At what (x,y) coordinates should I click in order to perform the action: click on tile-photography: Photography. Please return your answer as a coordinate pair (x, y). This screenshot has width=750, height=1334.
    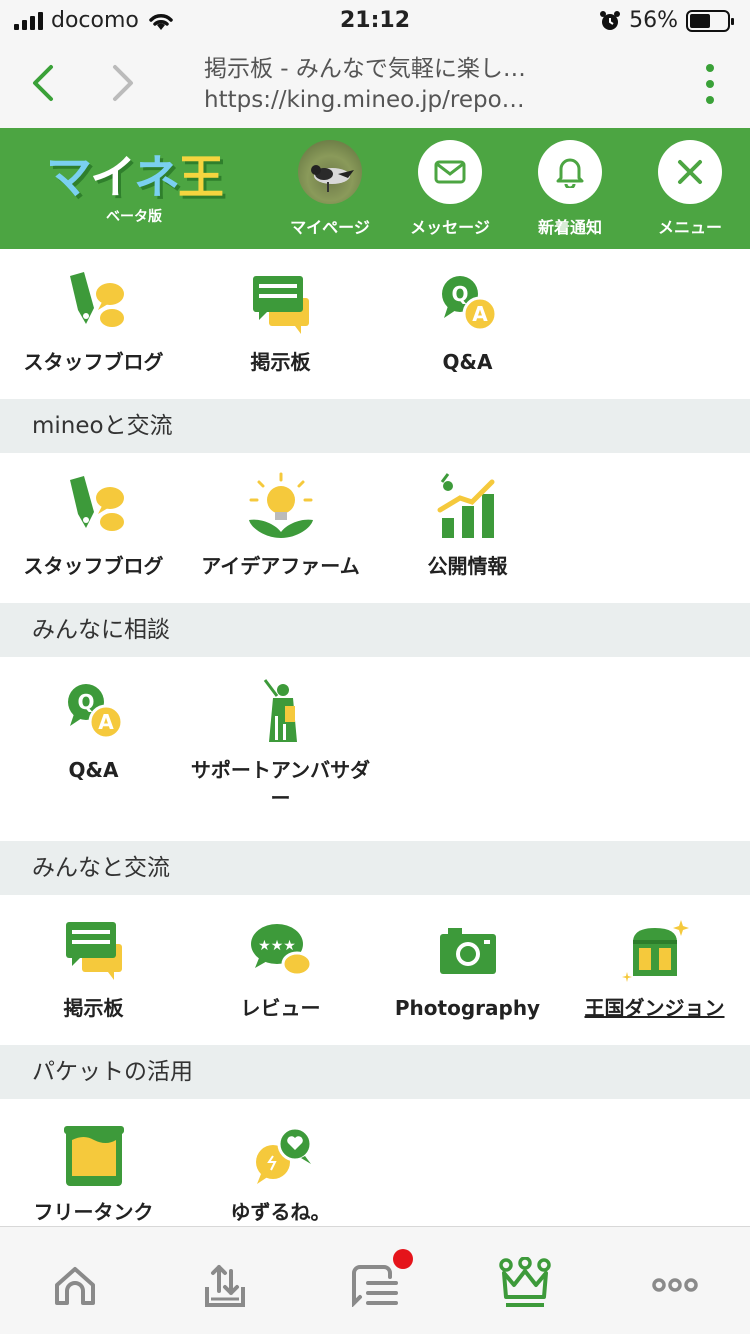
    Looking at the image, I should click on (467, 966).